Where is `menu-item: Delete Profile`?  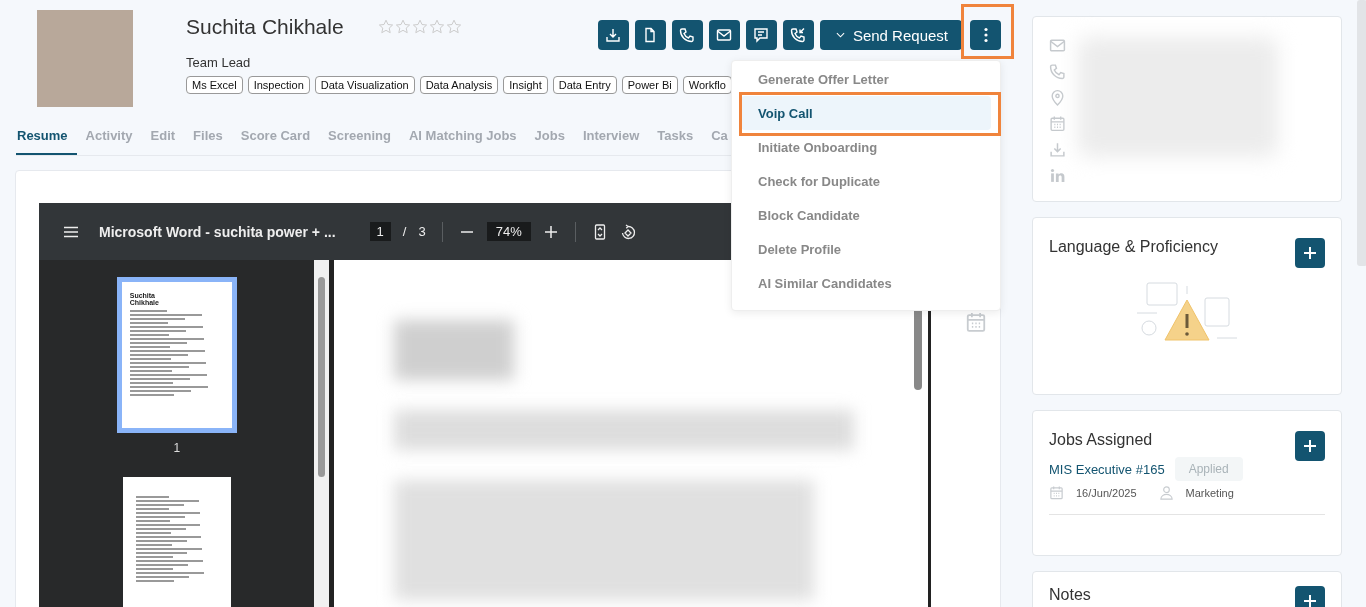
menu-item: Delete Profile is located at coordinates (866, 249).